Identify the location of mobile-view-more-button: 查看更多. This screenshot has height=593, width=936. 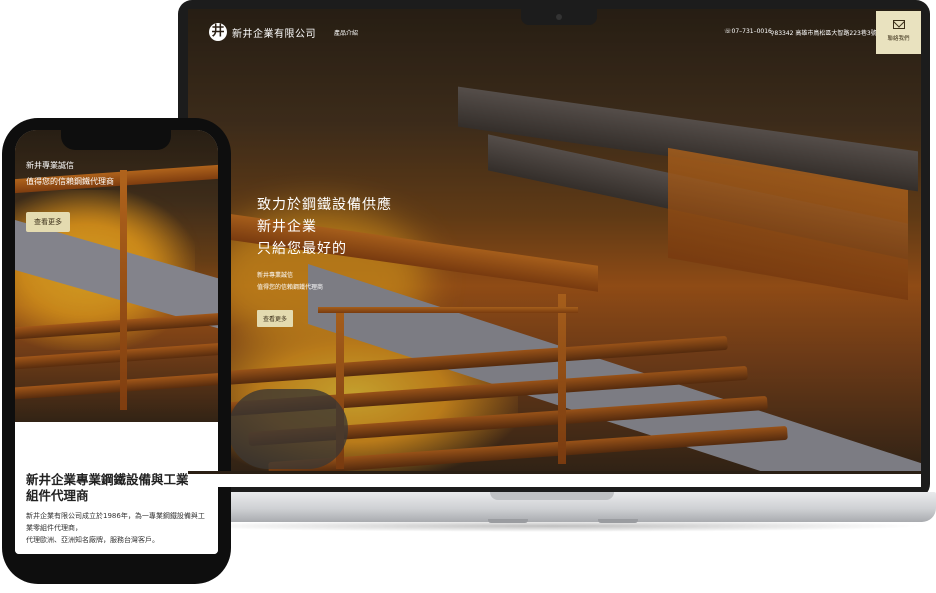
(48, 222).